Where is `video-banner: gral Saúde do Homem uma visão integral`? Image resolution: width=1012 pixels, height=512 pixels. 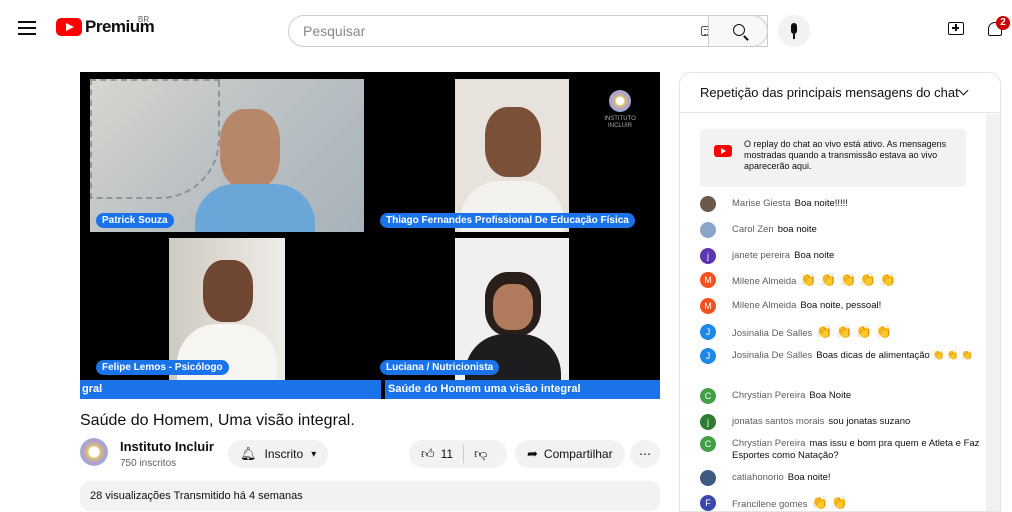 video-banner: gral Saúde do Homem uma visão integral is located at coordinates (370, 389).